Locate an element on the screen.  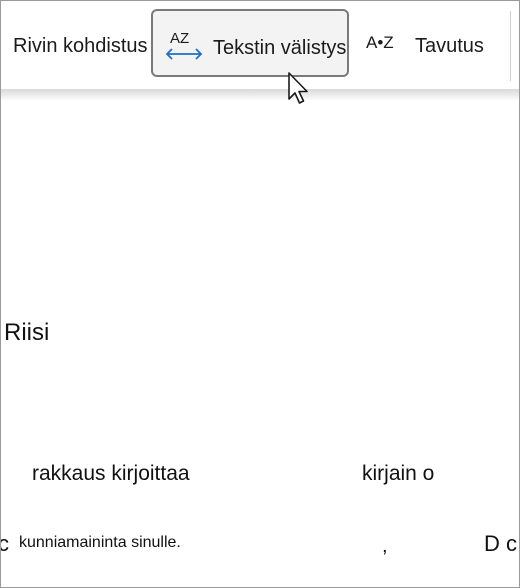
doc-phrase-letter-o: kirjain o is located at coordinates (398, 473).